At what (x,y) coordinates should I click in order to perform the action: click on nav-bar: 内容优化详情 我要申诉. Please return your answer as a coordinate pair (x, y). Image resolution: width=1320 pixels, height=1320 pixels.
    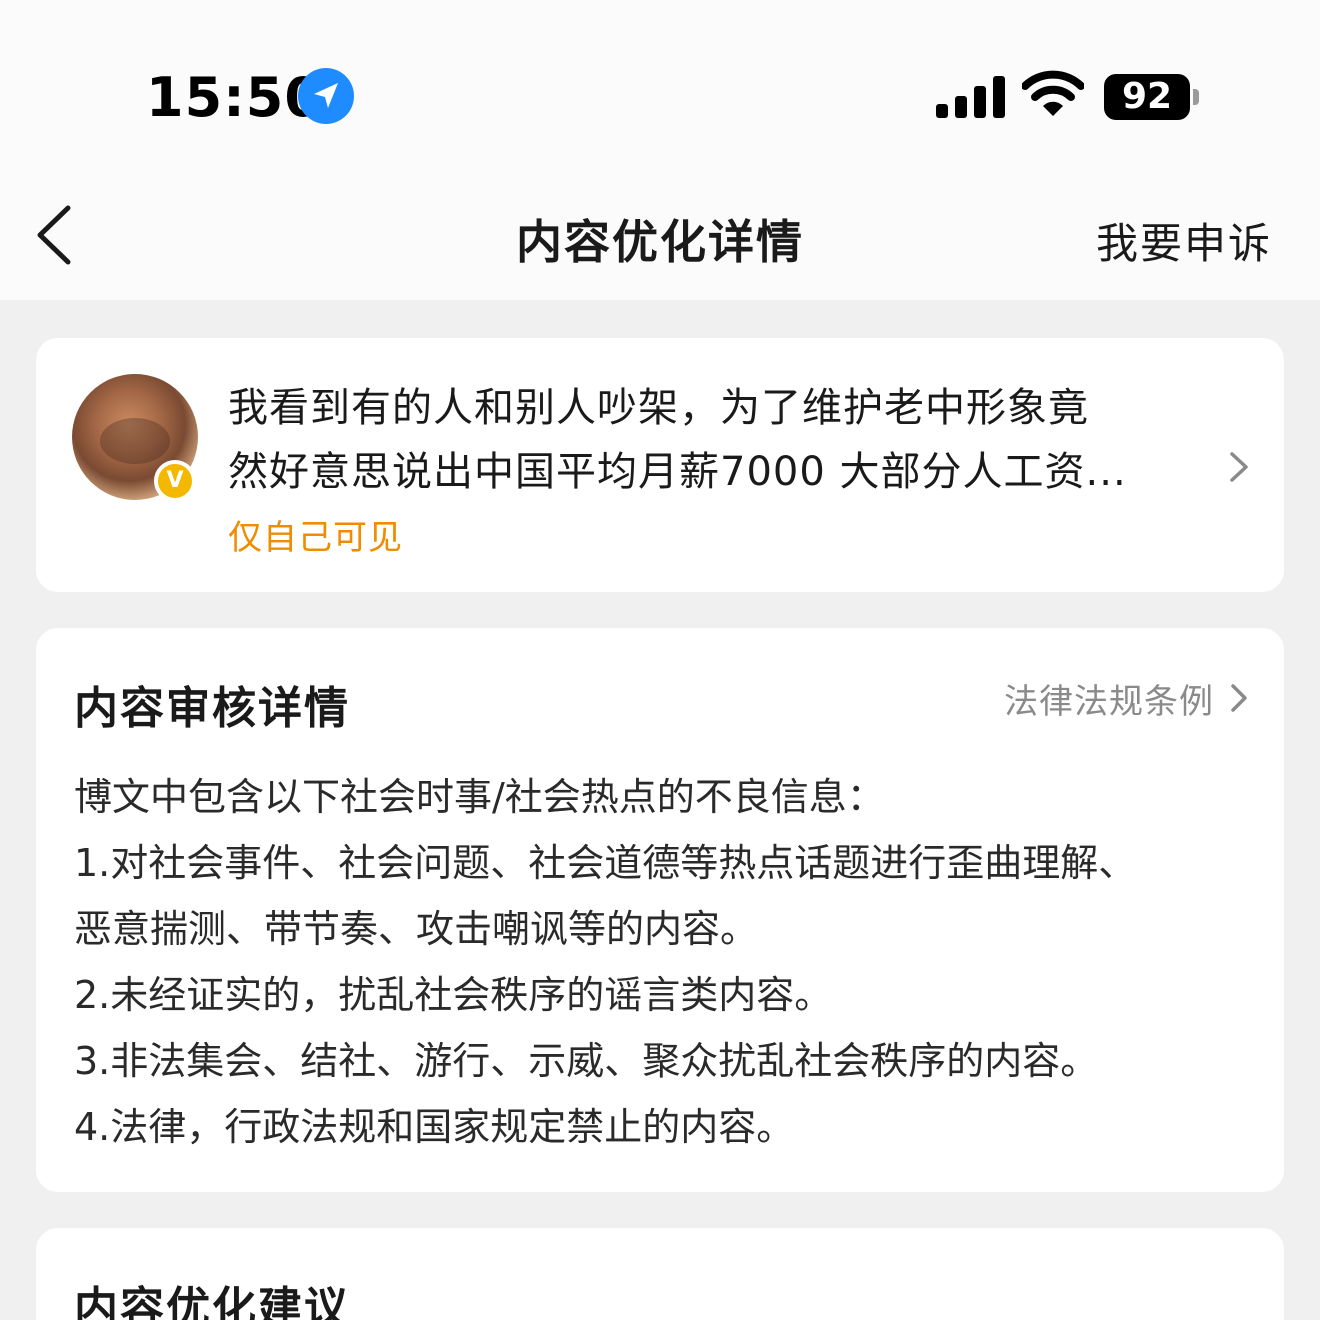
    Looking at the image, I should click on (660, 235).